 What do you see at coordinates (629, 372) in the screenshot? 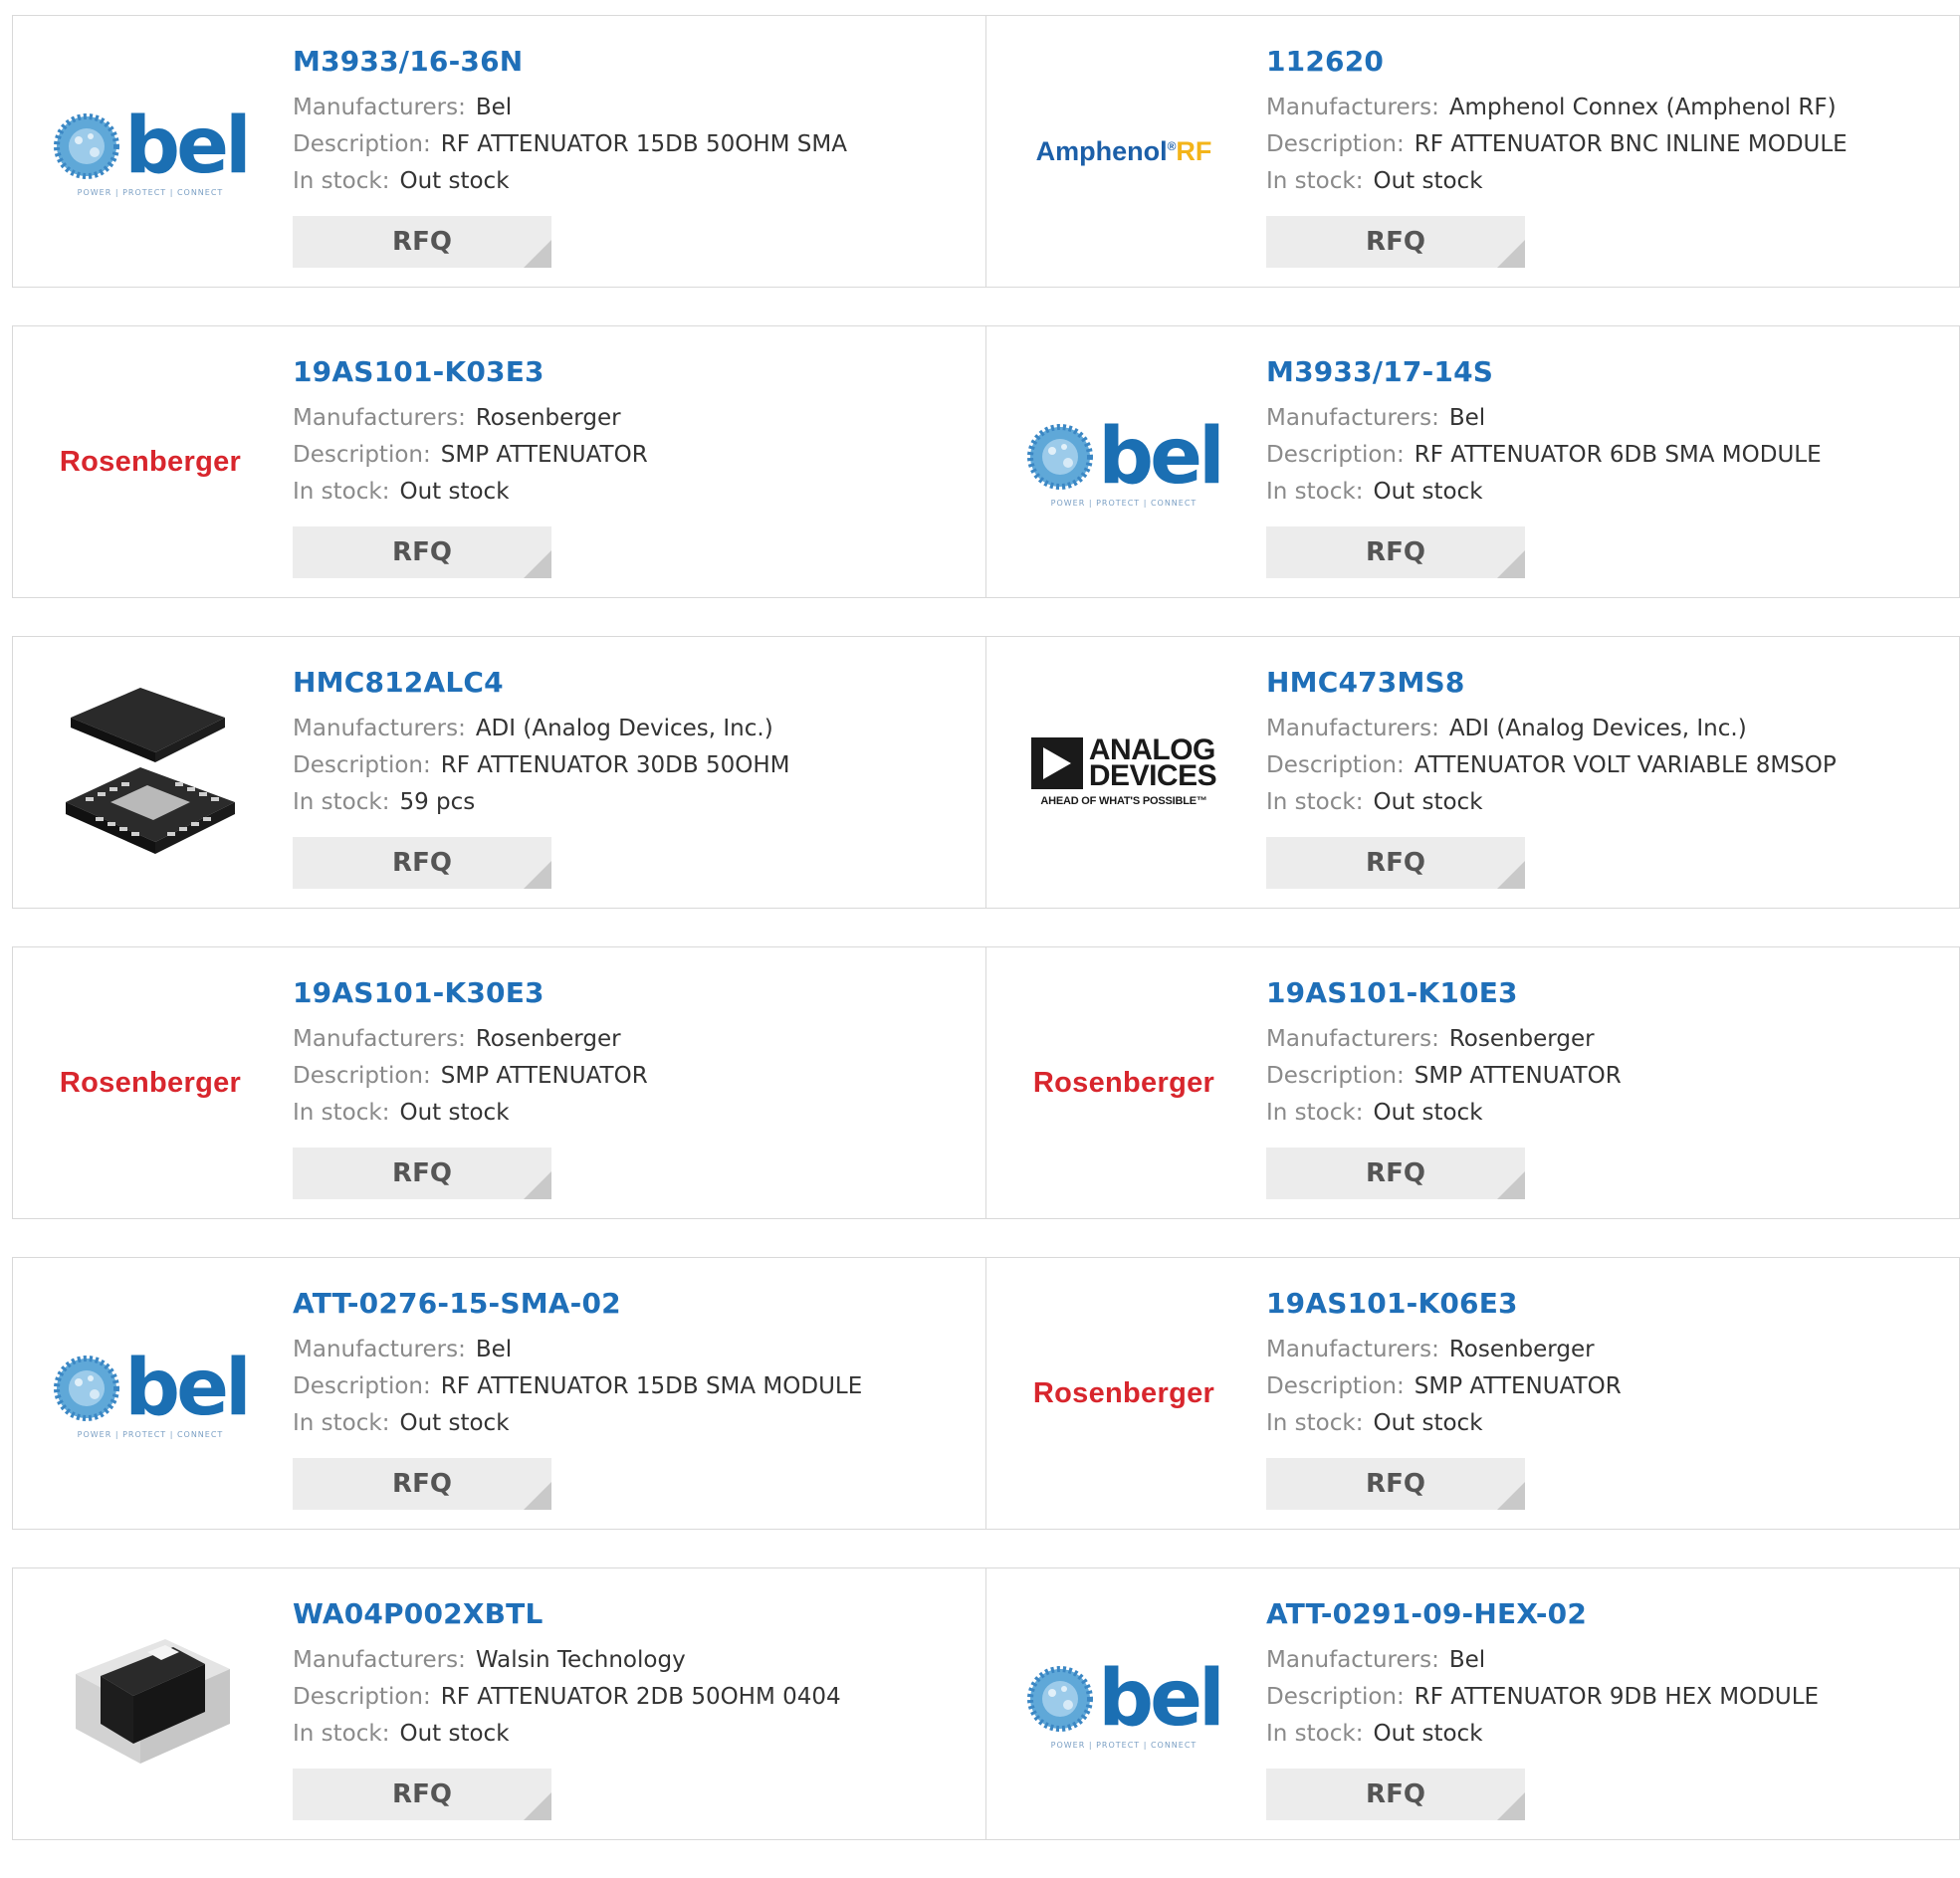
I see `part-number-link: 19AS101-K03E3` at bounding box center [629, 372].